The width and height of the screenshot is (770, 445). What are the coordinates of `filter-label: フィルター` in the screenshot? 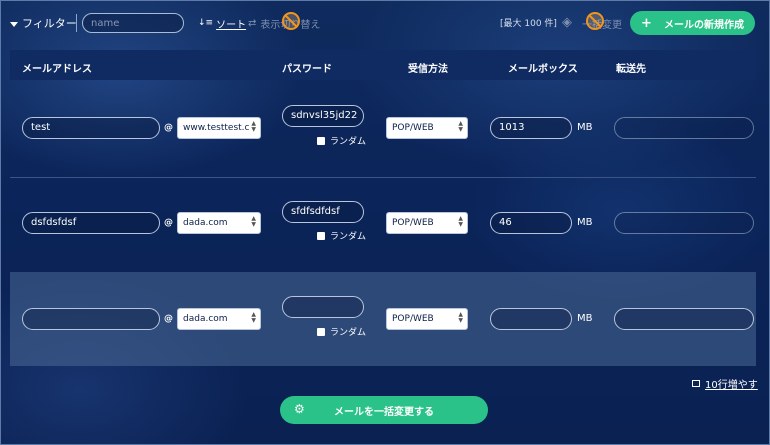 It's located at (43, 23).